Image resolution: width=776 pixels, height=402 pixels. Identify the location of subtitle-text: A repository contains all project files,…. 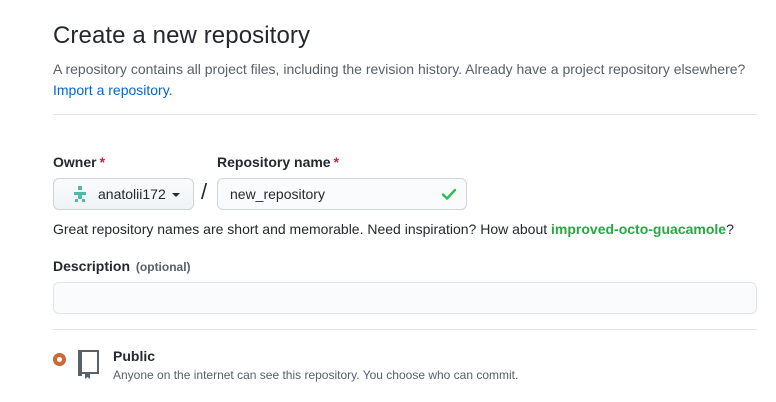
(399, 69).